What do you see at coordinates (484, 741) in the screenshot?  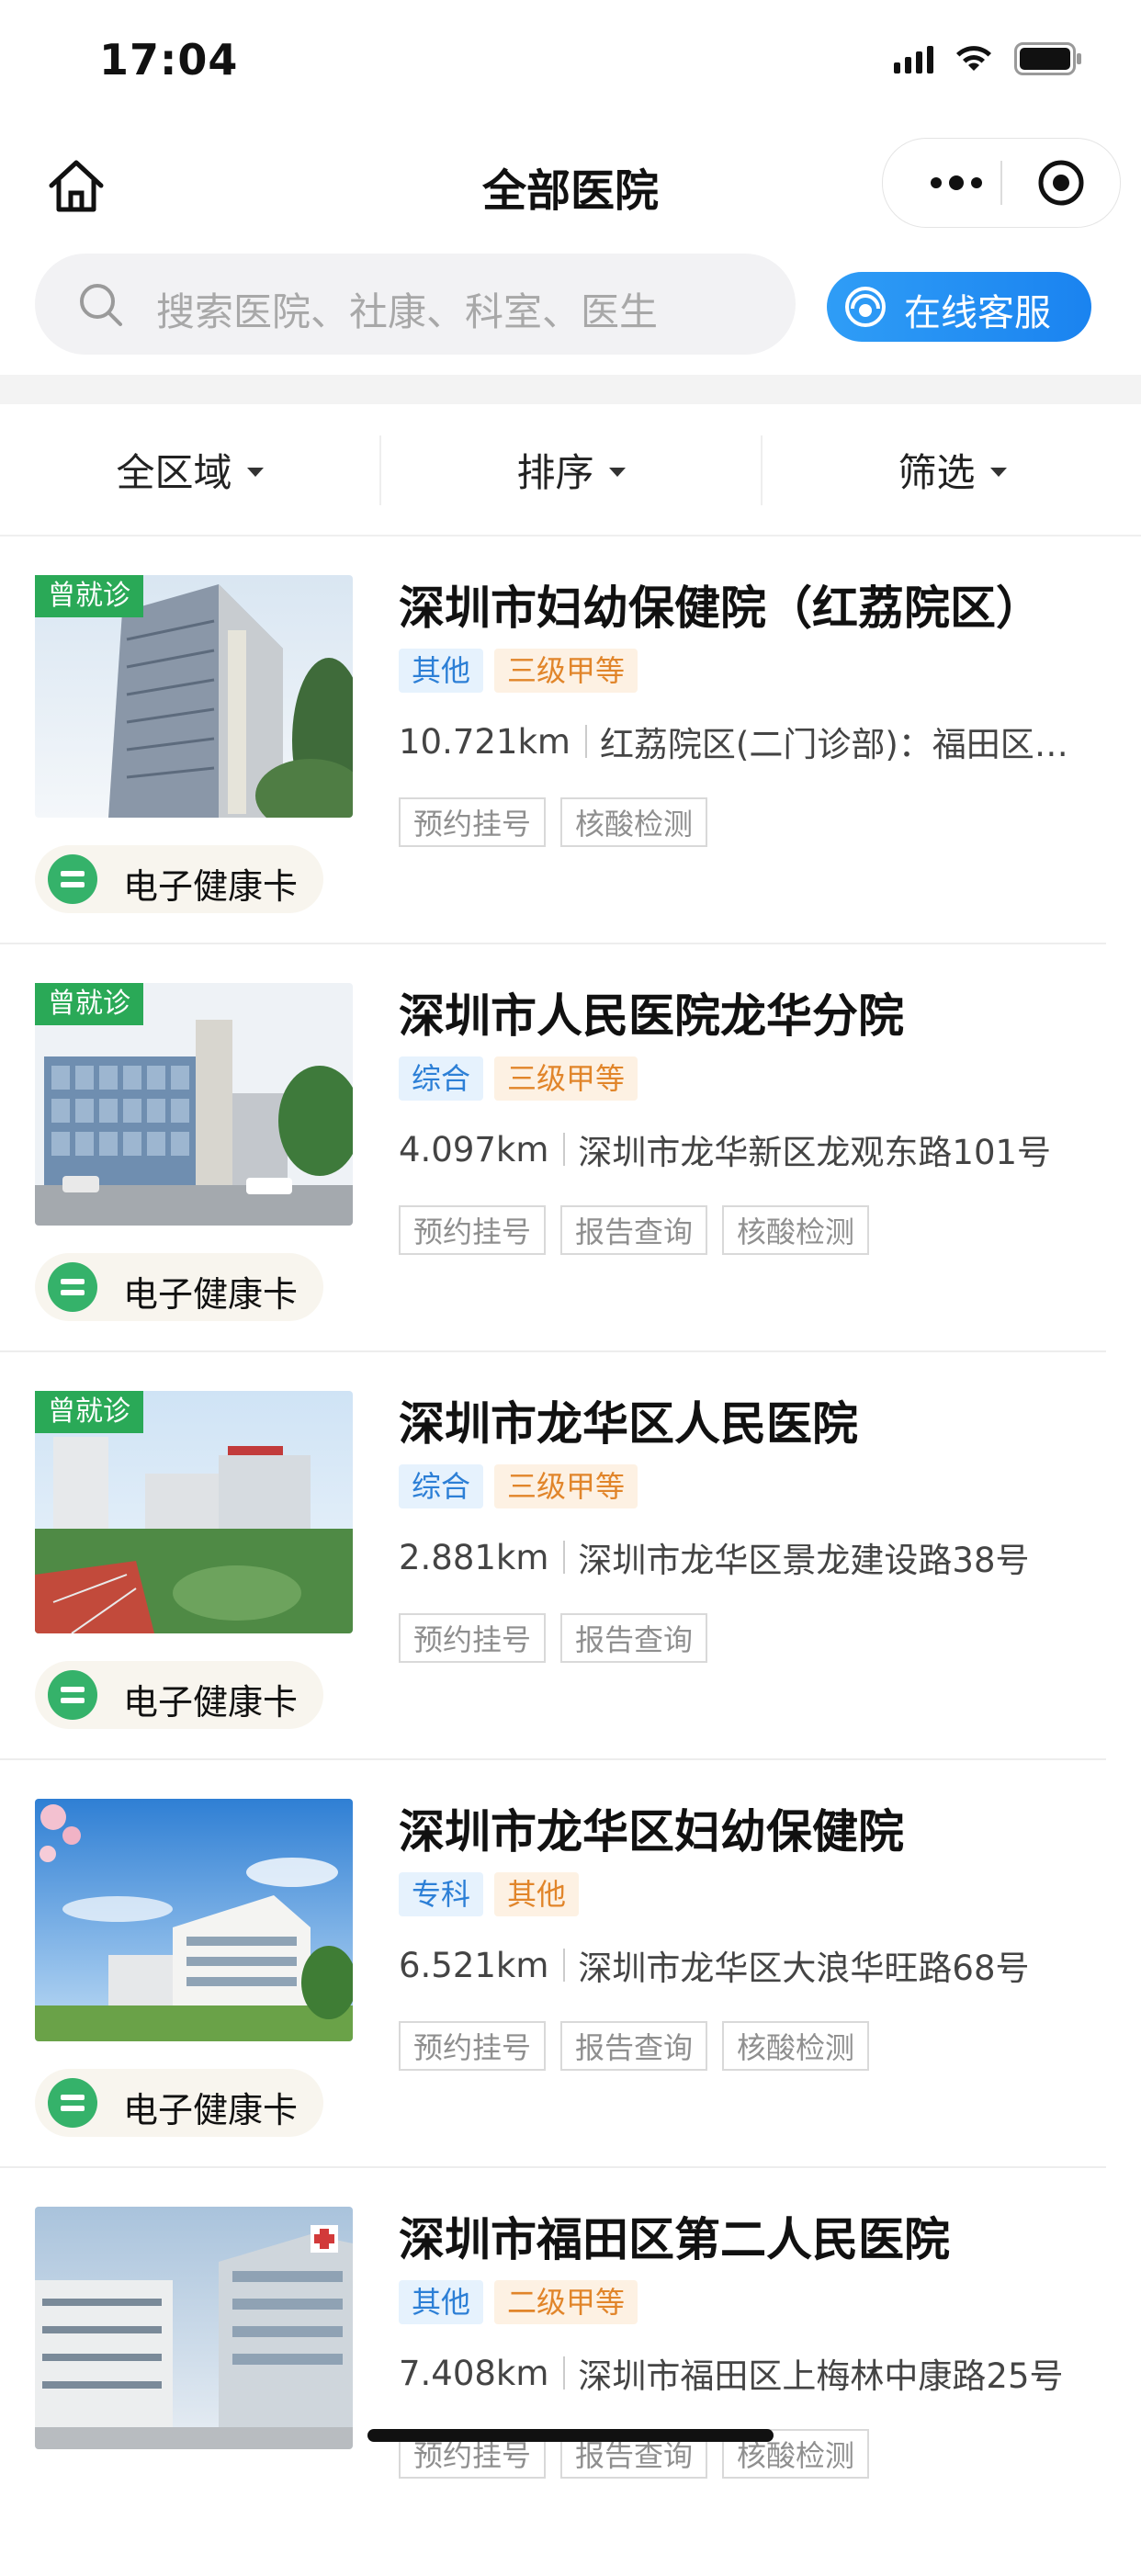 I see `distance: 10.721km` at bounding box center [484, 741].